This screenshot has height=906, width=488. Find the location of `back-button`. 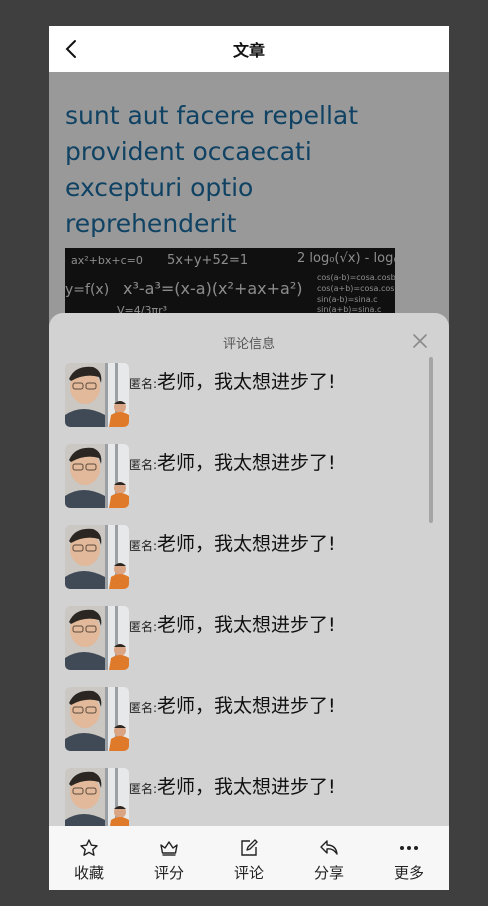

back-button is located at coordinates (71, 49).